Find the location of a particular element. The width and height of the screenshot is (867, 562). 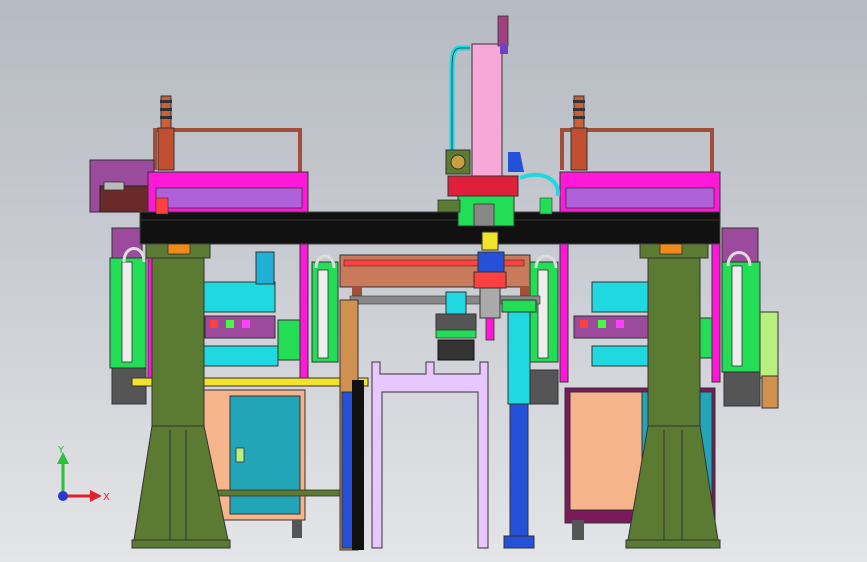

right-outer-cylinder-unit is located at coordinates (750, 330).